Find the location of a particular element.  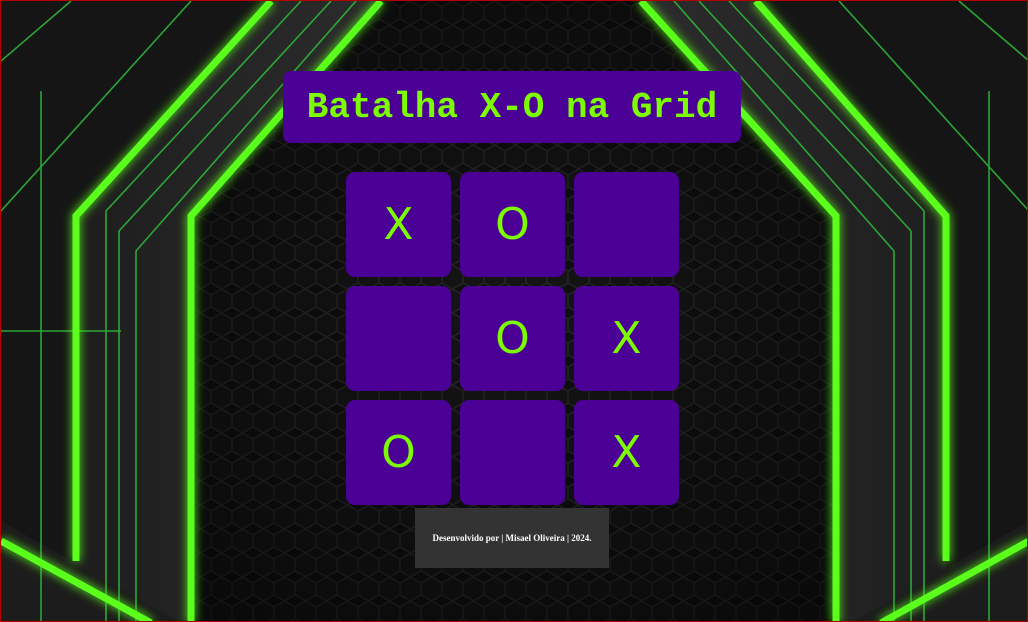

board-cell-9: X is located at coordinates (626, 452).